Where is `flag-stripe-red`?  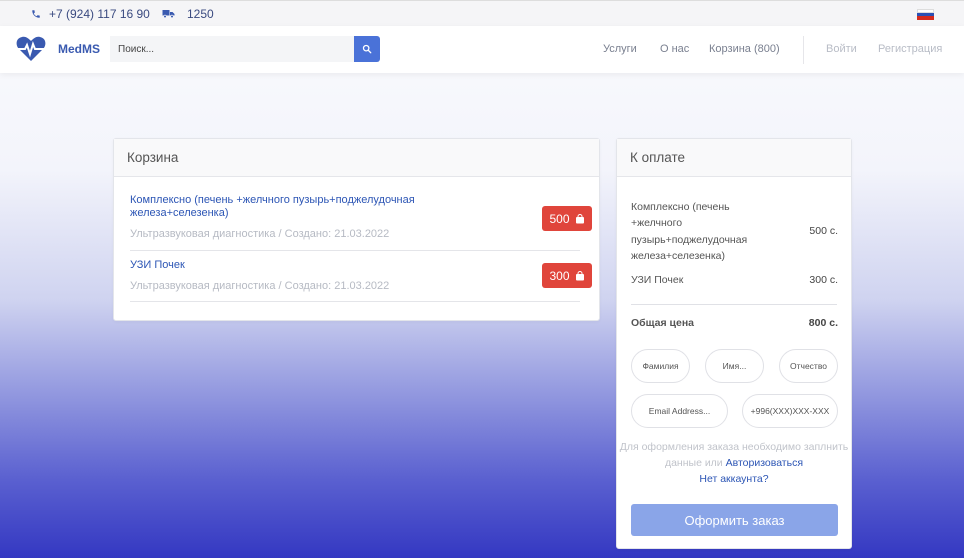
flag-stripe-red is located at coordinates (925, 18).